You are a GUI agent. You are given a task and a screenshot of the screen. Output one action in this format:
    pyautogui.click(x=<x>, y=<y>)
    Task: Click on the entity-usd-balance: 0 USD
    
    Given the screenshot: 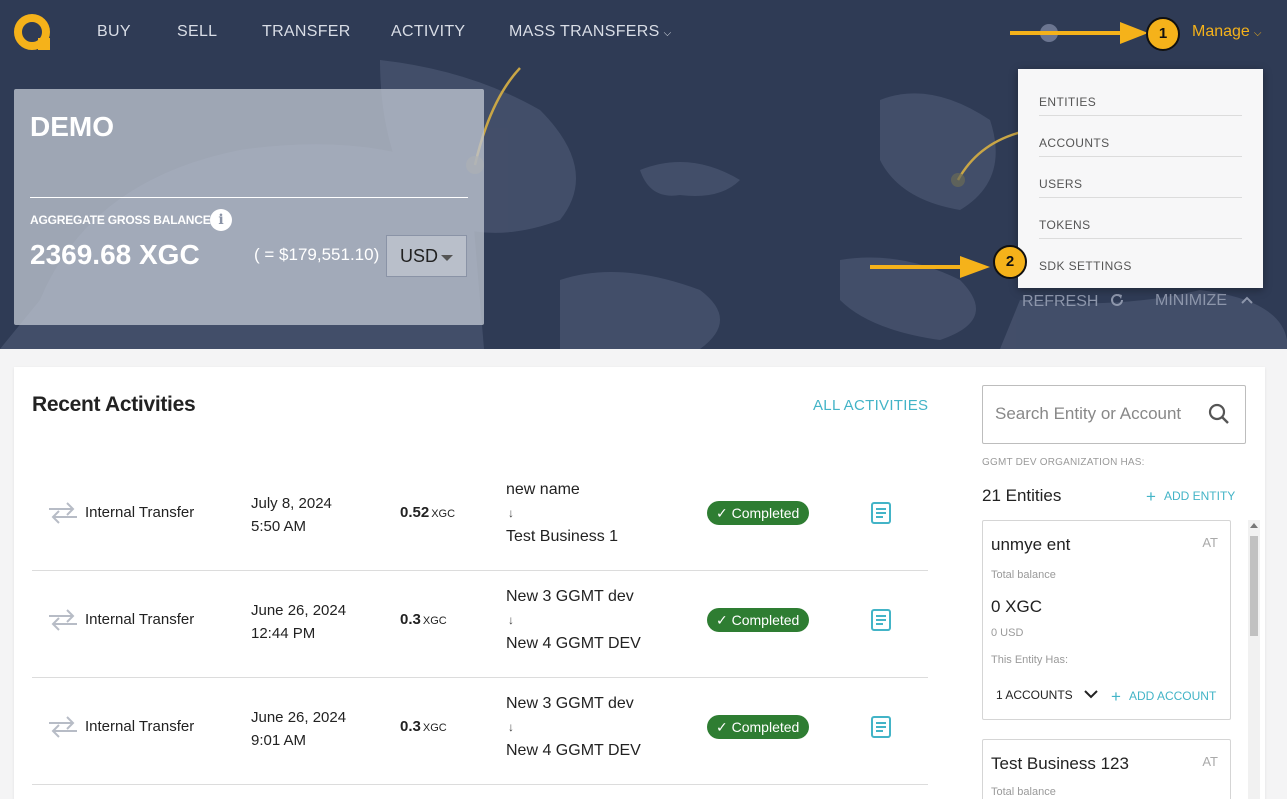 What is the action you would take?
    pyautogui.click(x=1007, y=633)
    